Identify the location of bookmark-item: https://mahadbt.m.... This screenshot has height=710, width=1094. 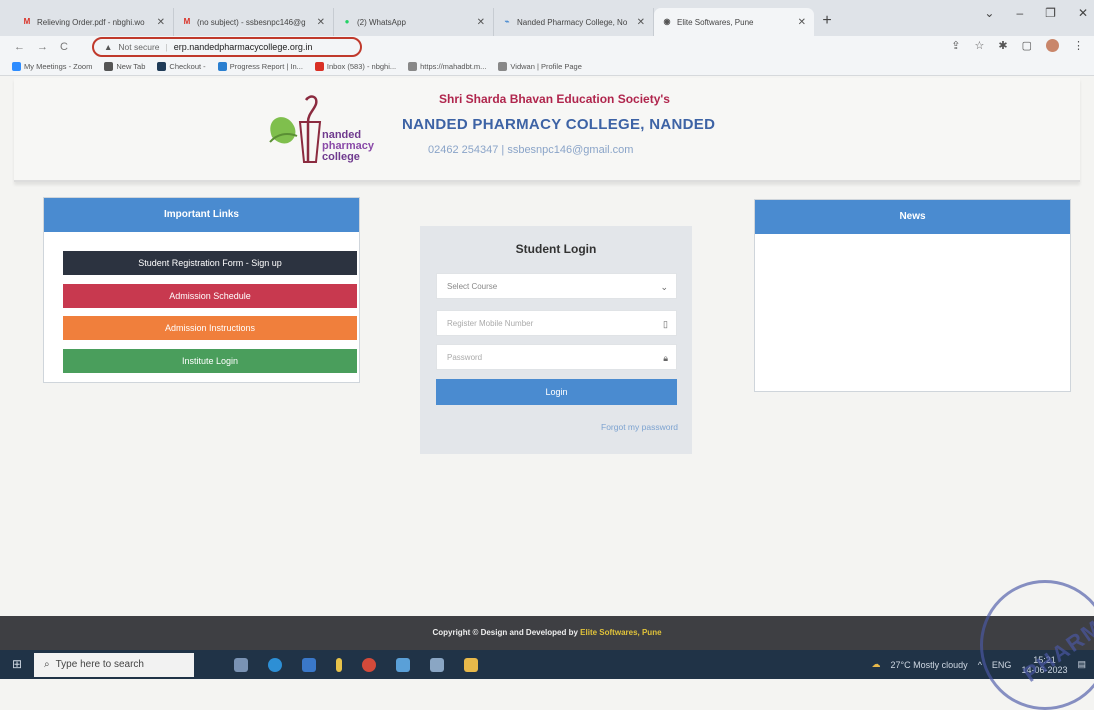
(447, 67).